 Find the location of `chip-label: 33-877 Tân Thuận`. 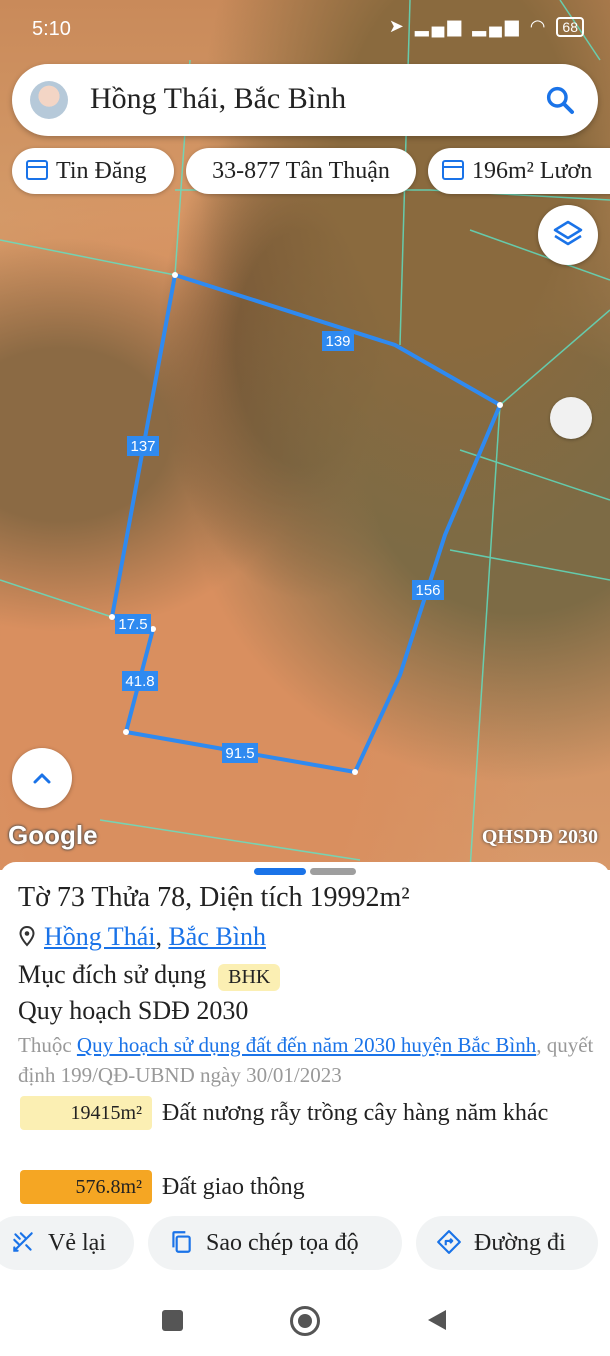

chip-label: 33-877 Tân Thuận is located at coordinates (301, 171).